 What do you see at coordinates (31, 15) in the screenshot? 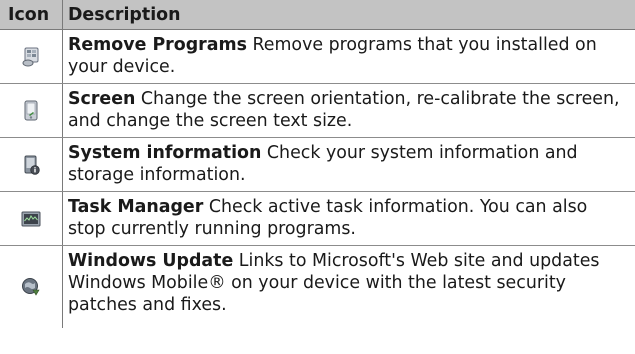
I see `icon-column-header: Icon` at bounding box center [31, 15].